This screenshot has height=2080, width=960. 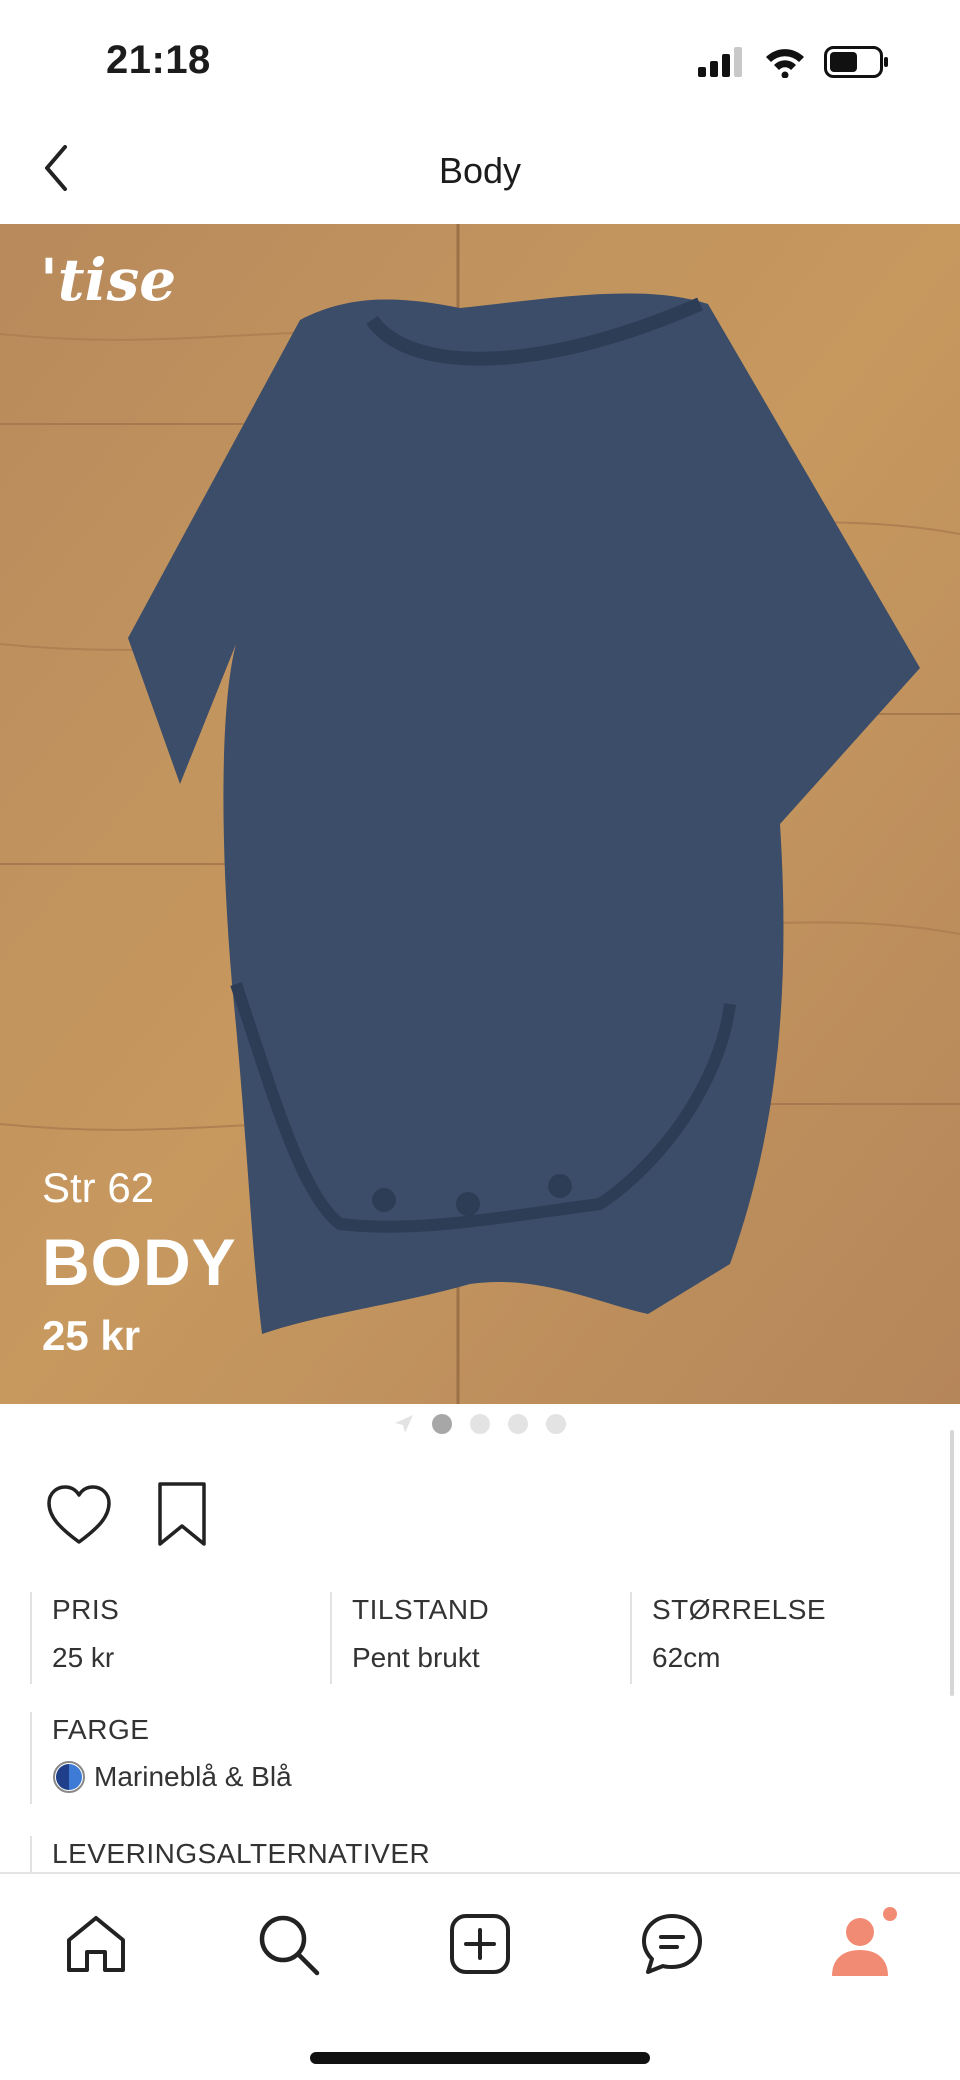 I want to click on detail-size: STØRRELSE 62cm, so click(x=780, y=1638).